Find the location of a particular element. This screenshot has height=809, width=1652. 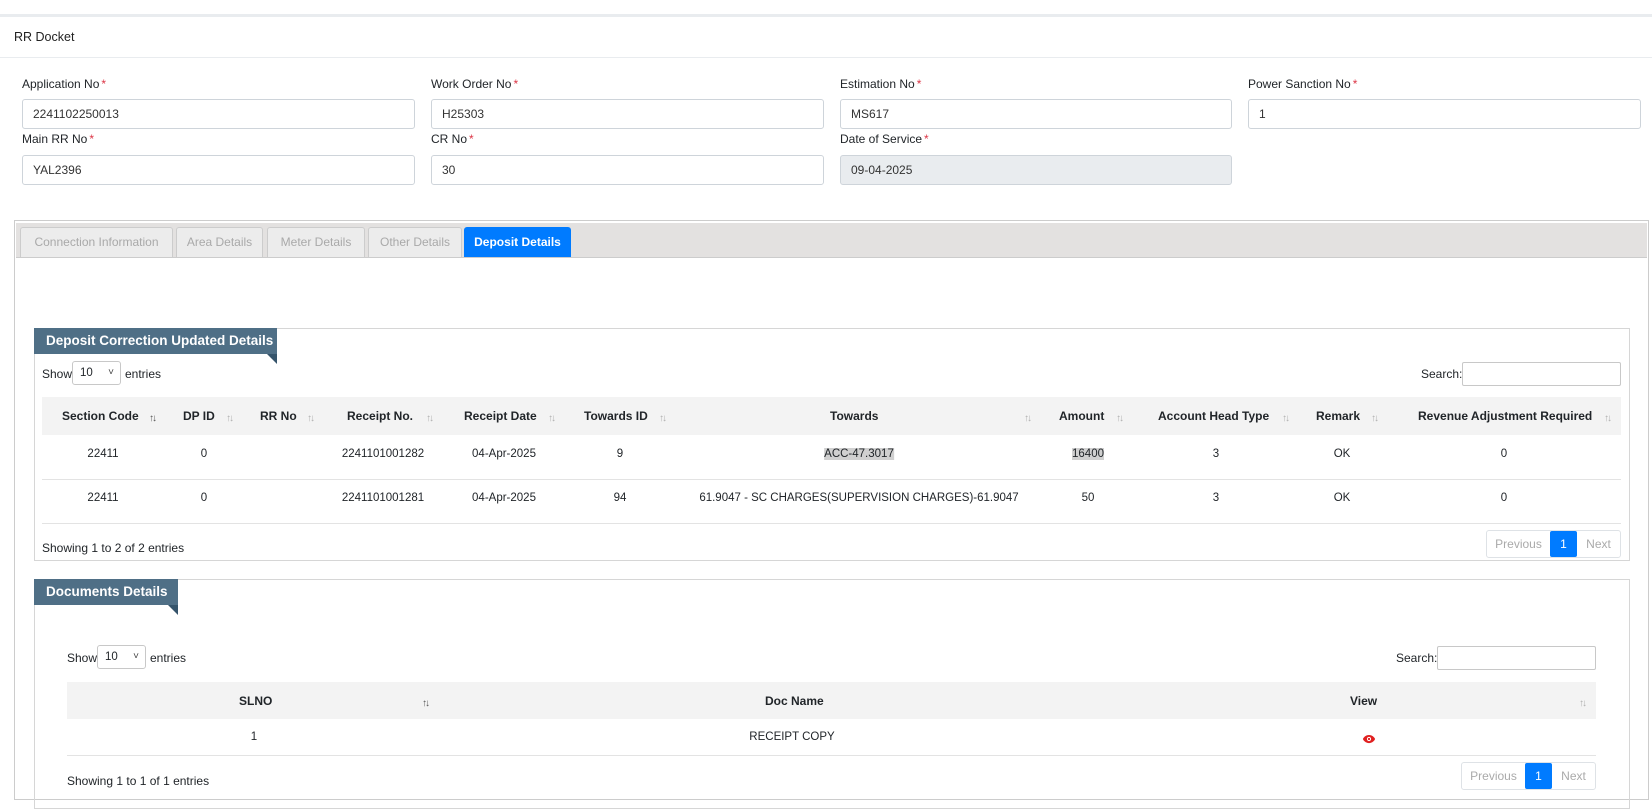

cr-no-input: 30 is located at coordinates (627, 170).